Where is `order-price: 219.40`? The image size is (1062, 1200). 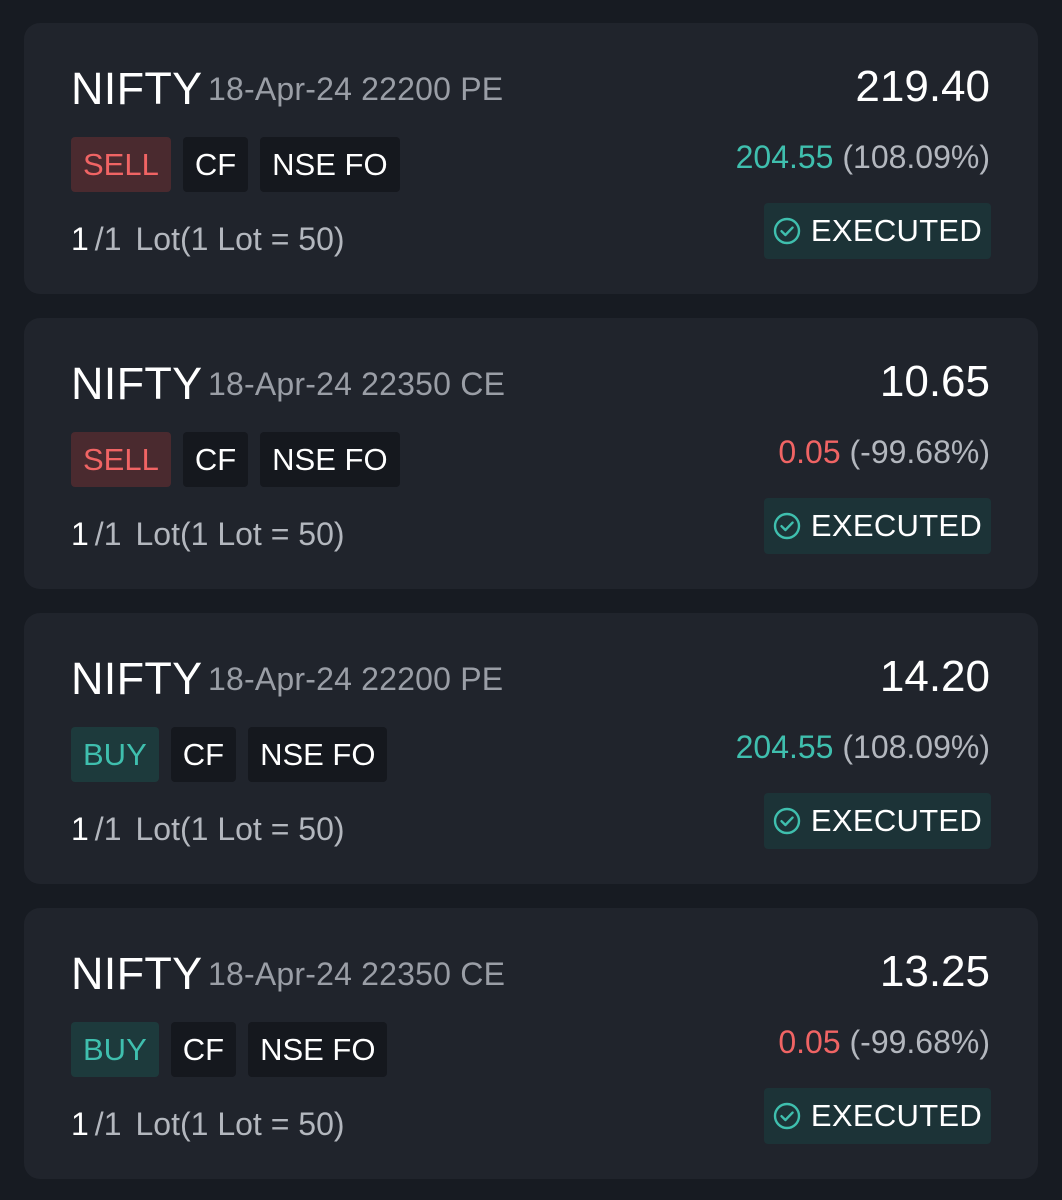 order-price: 219.40 is located at coordinates (922, 86).